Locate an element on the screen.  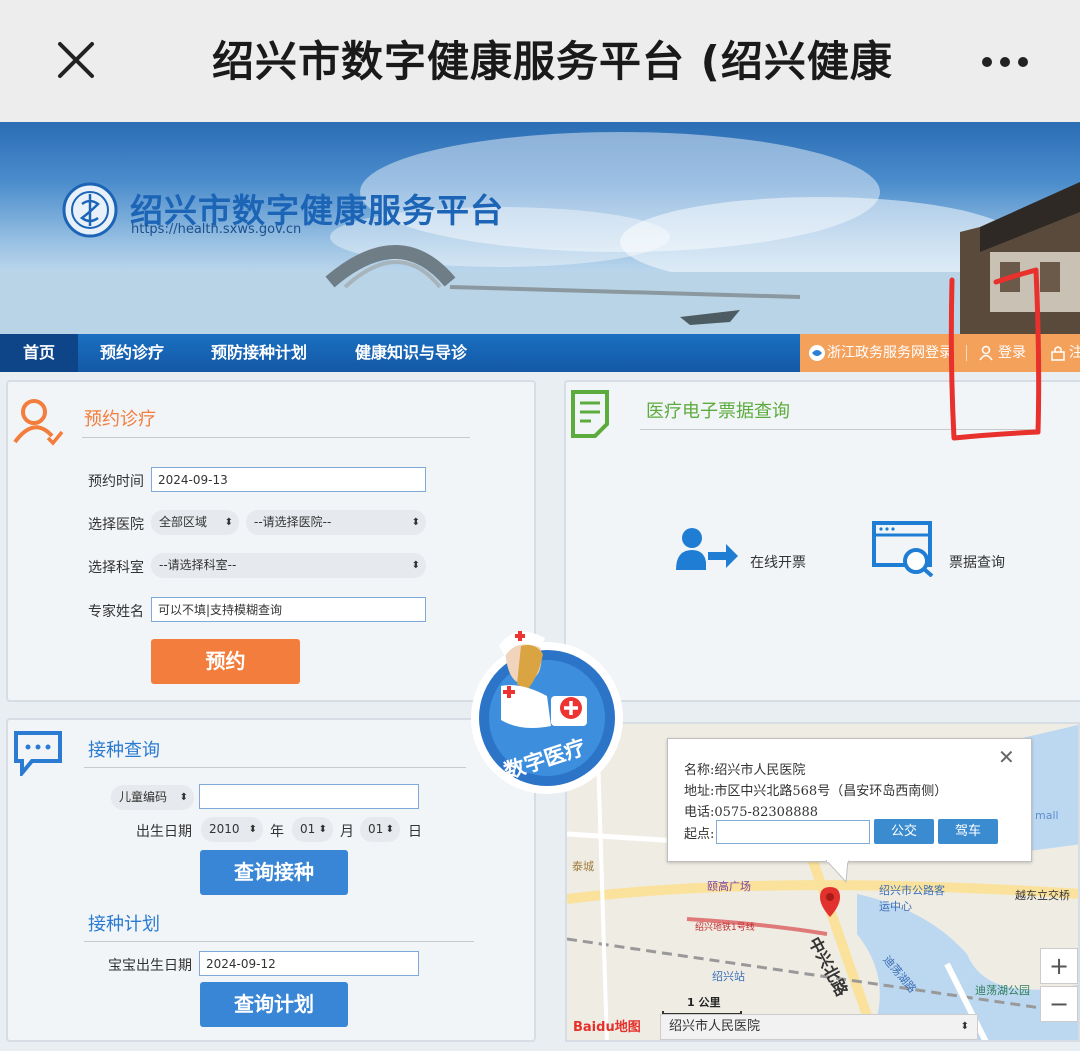
baidu-map-logo: Baidu地图 is located at coordinates (607, 1027).